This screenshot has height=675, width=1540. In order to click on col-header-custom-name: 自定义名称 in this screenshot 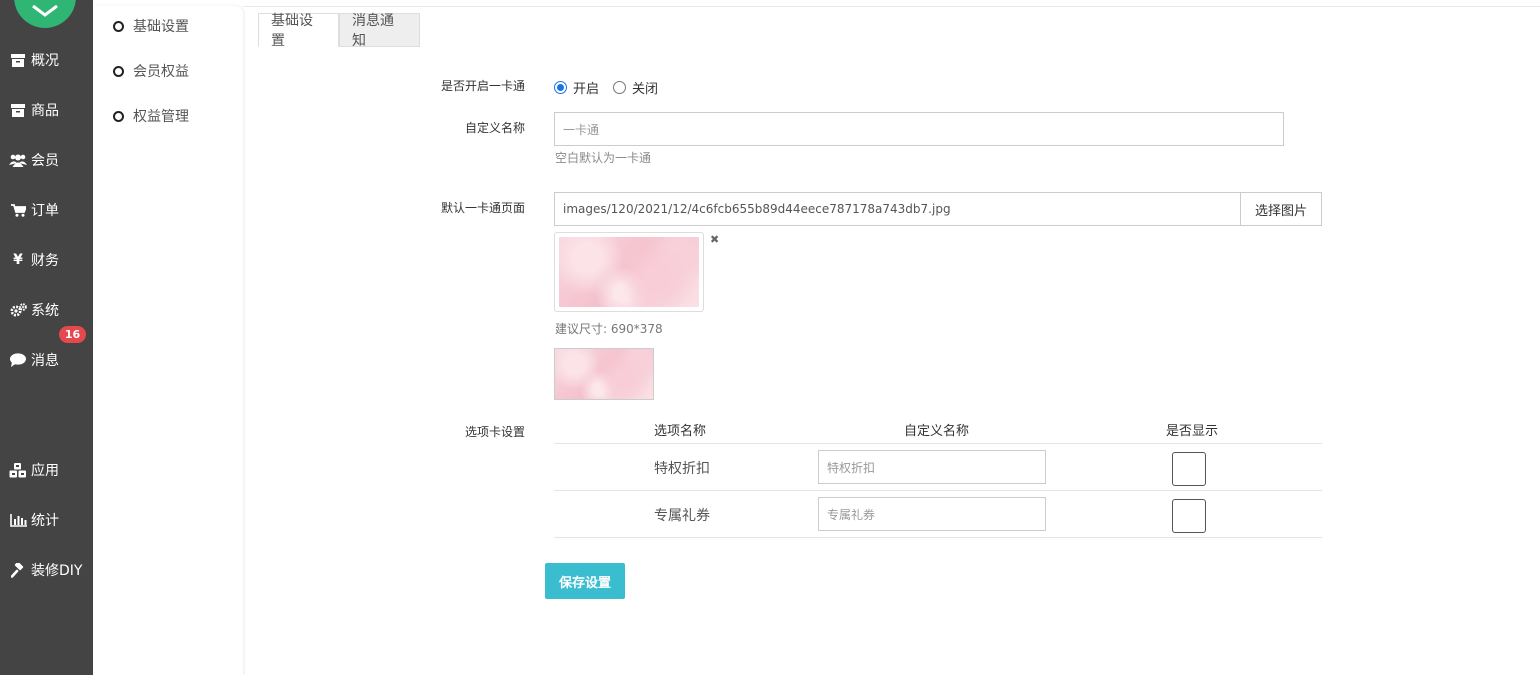, I will do `click(937, 431)`.